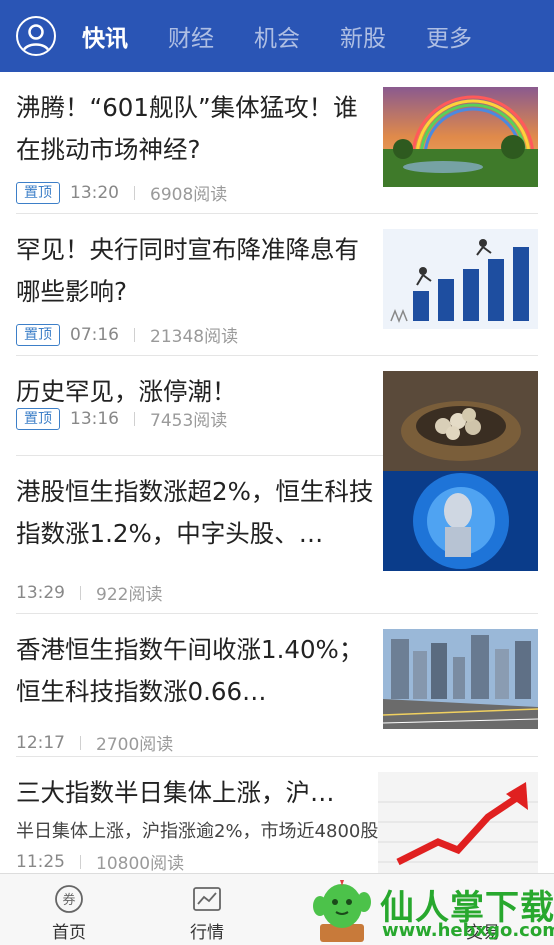  Describe the element at coordinates (69, 933) in the screenshot. I see `nav-home-label: 首页` at that location.